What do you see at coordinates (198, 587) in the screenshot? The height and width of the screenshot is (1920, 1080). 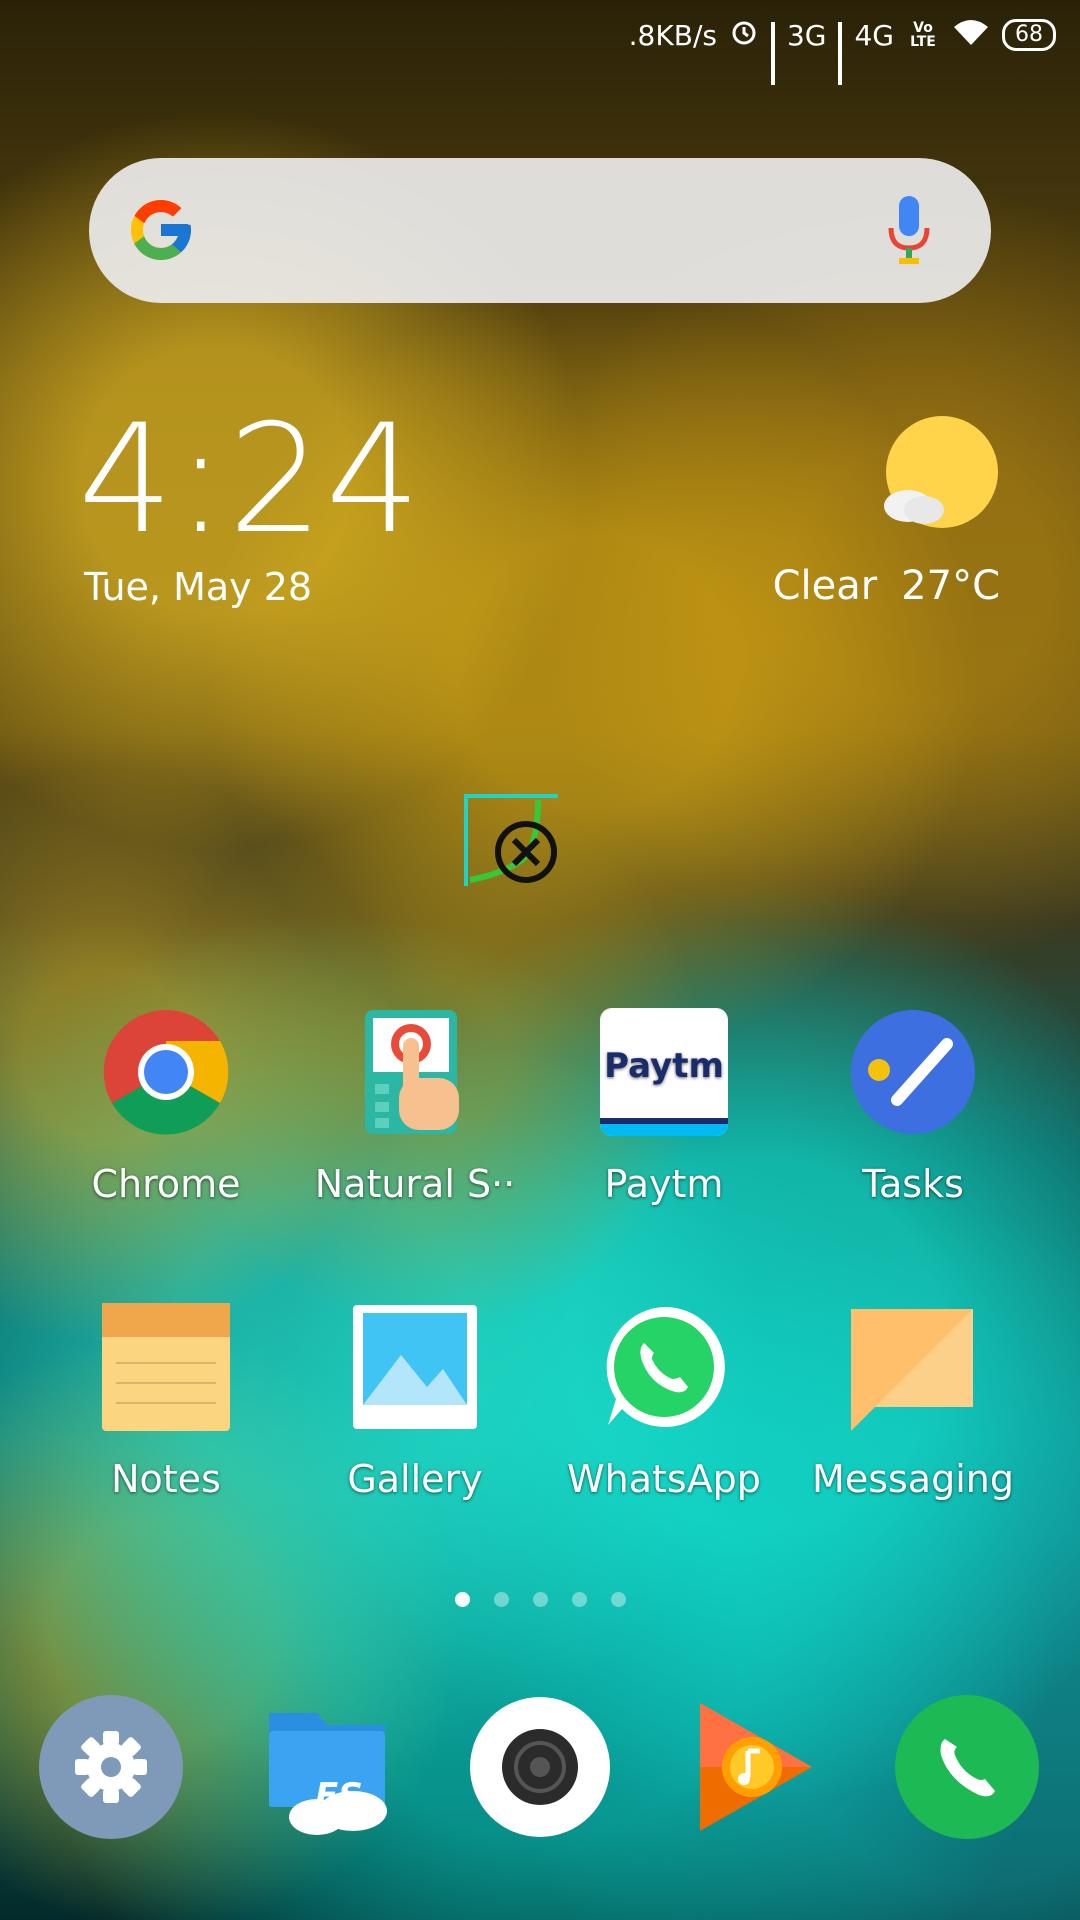 I see `clock-date: Tue, May 28` at bounding box center [198, 587].